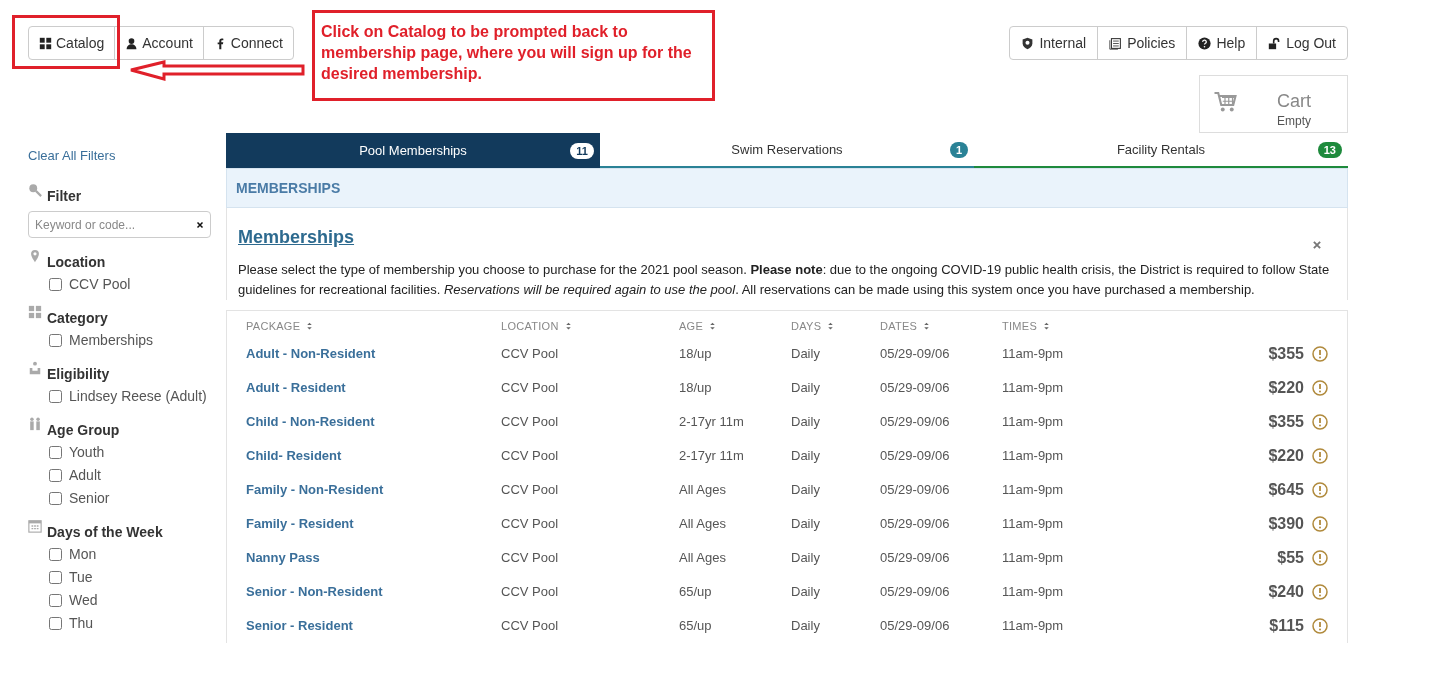 This screenshot has height=686, width=1445. I want to click on cart-icon, so click(1225, 102).